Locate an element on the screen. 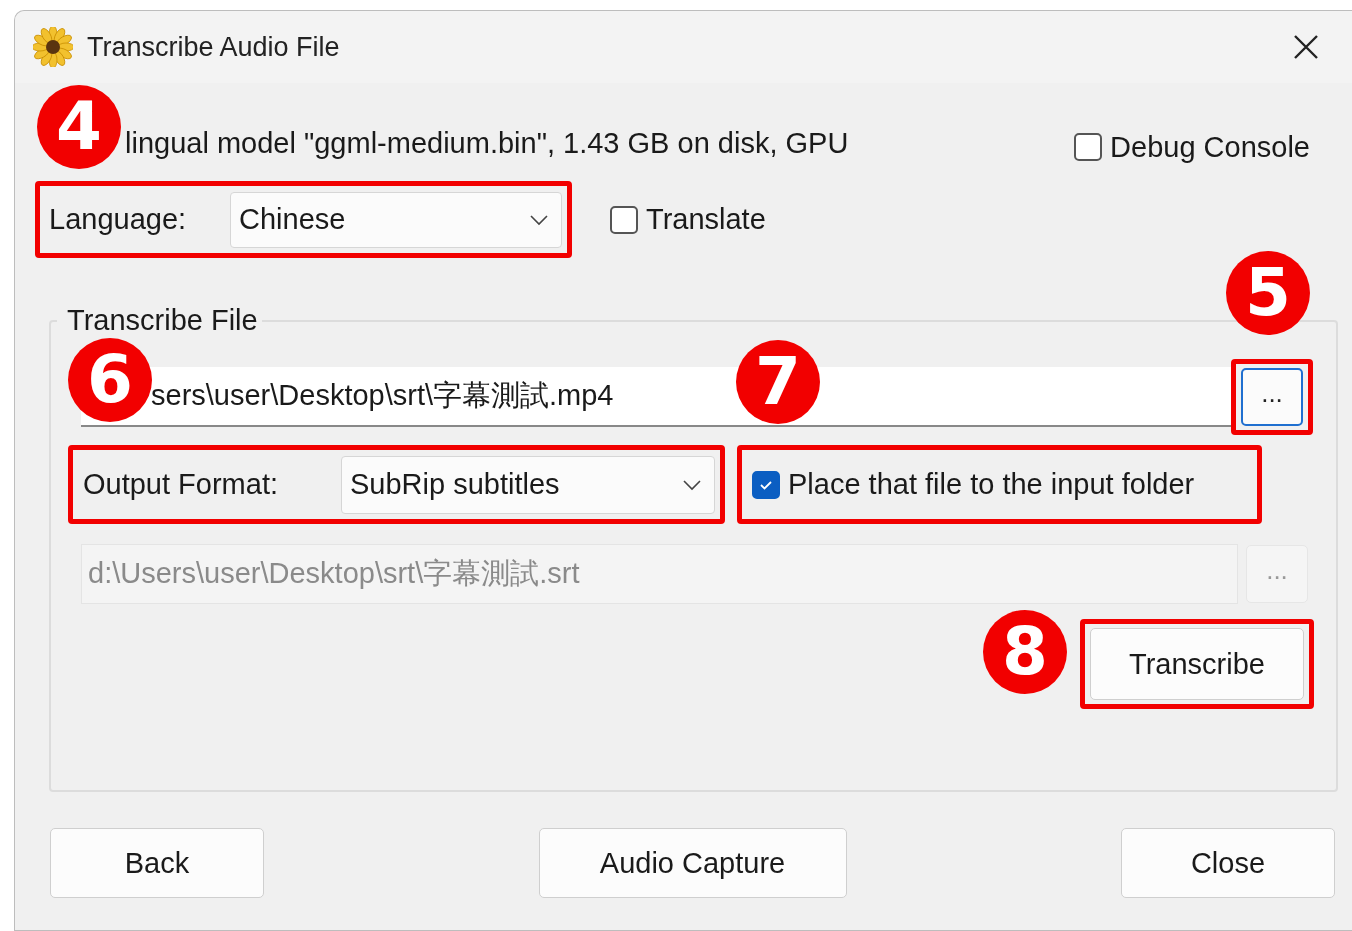  translate-checkbox: Translate is located at coordinates (688, 219).